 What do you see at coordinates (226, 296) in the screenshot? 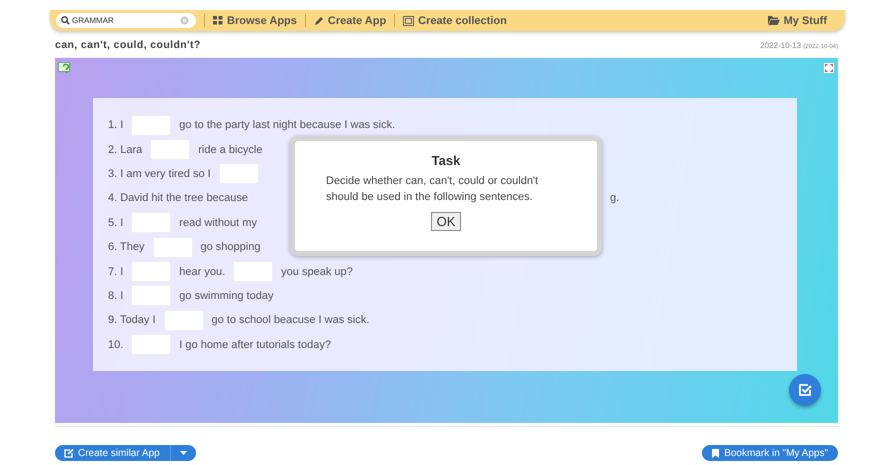
I see `sentence-text: go swimming today` at bounding box center [226, 296].